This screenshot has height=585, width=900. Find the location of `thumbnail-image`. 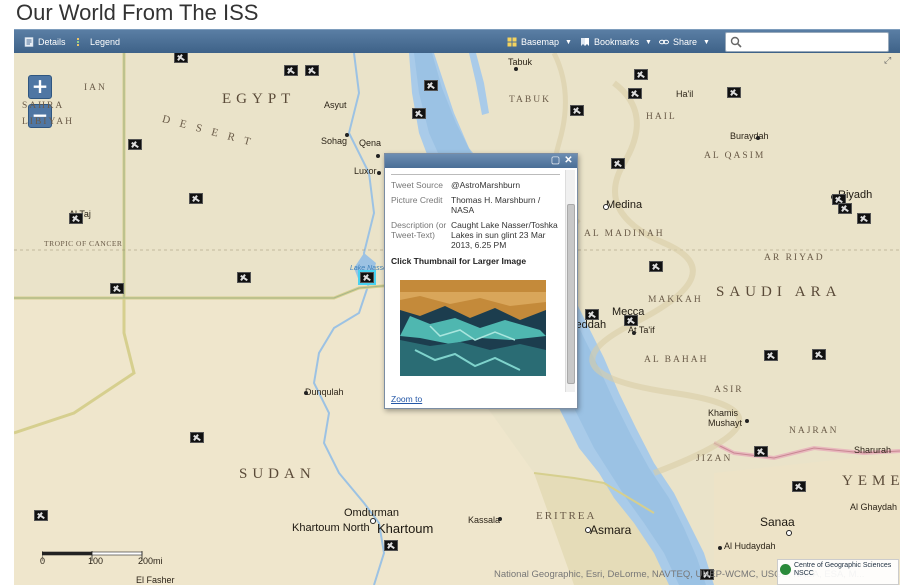

thumbnail-image is located at coordinates (473, 328).